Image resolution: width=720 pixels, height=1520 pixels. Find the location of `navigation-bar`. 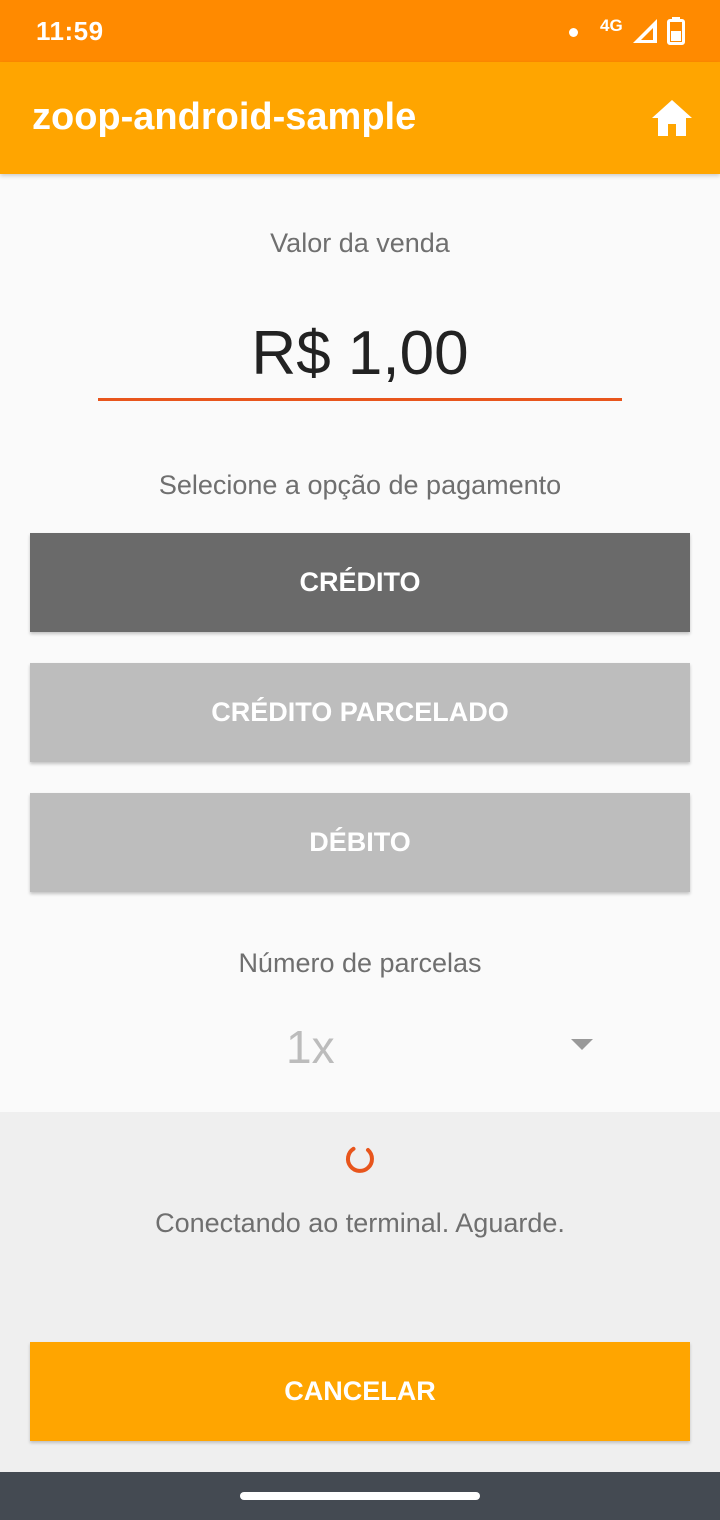

navigation-bar is located at coordinates (360, 1496).